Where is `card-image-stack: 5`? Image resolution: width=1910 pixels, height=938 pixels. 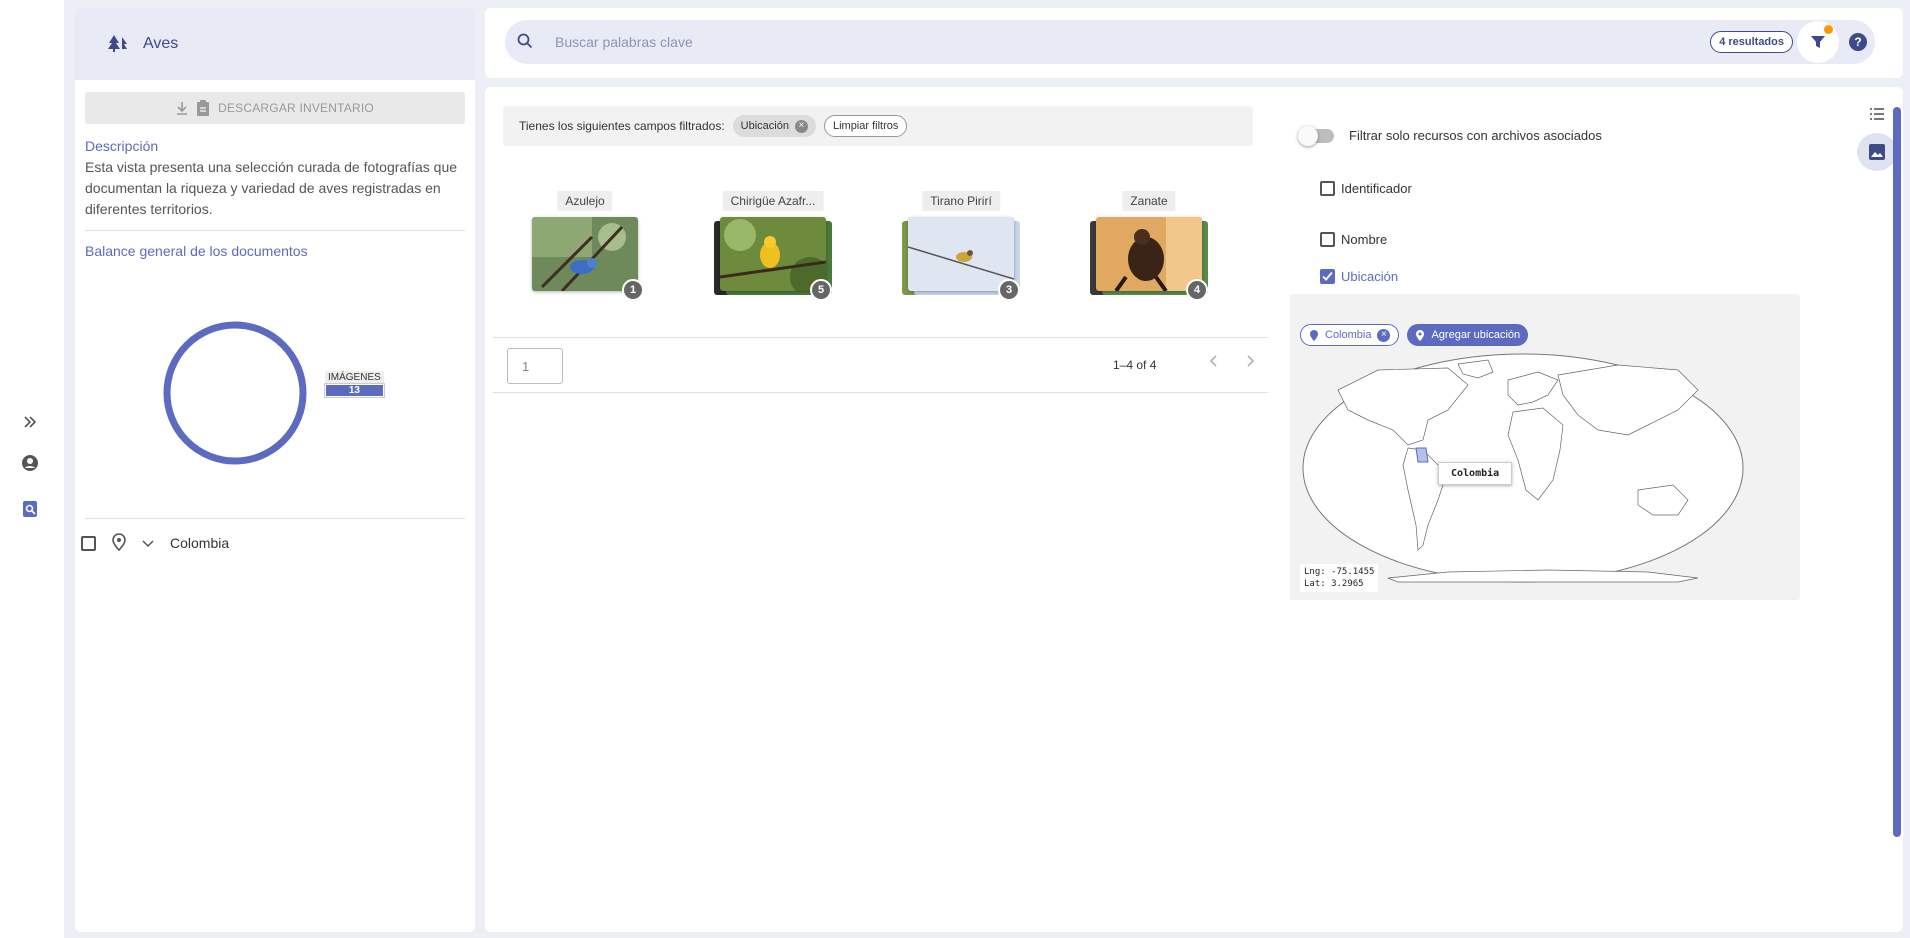 card-image-stack: 5 is located at coordinates (773, 259).